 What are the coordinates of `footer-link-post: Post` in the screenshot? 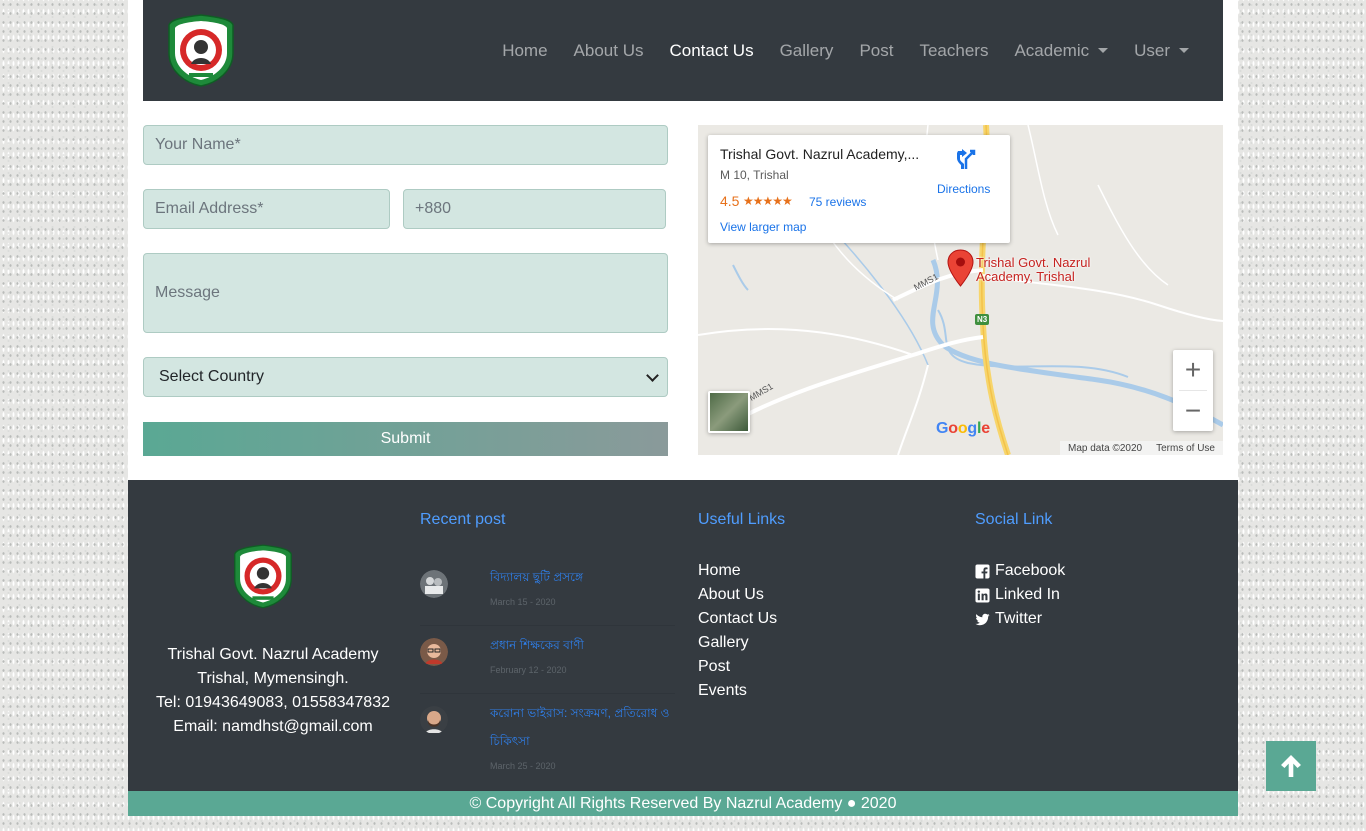 It's located at (737, 667).